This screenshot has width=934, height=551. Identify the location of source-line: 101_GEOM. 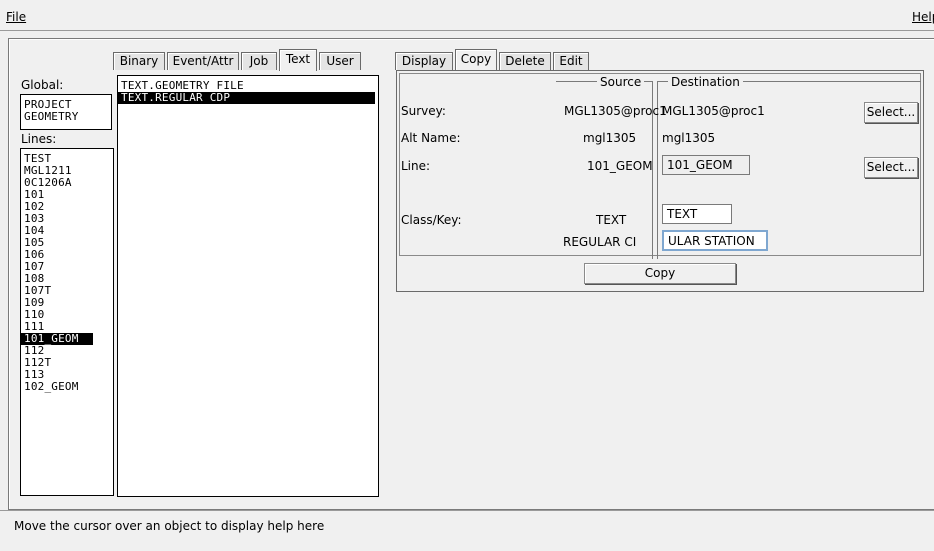
(620, 166).